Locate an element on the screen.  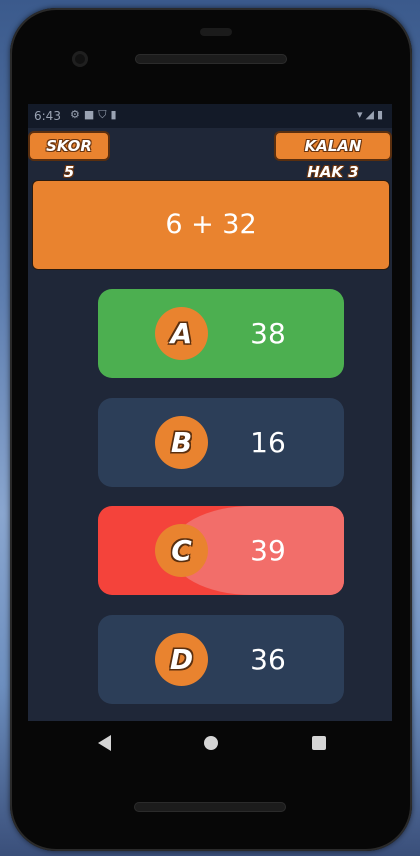
status-left-icons: ⚙■⛉▮ is located at coordinates (95, 115).